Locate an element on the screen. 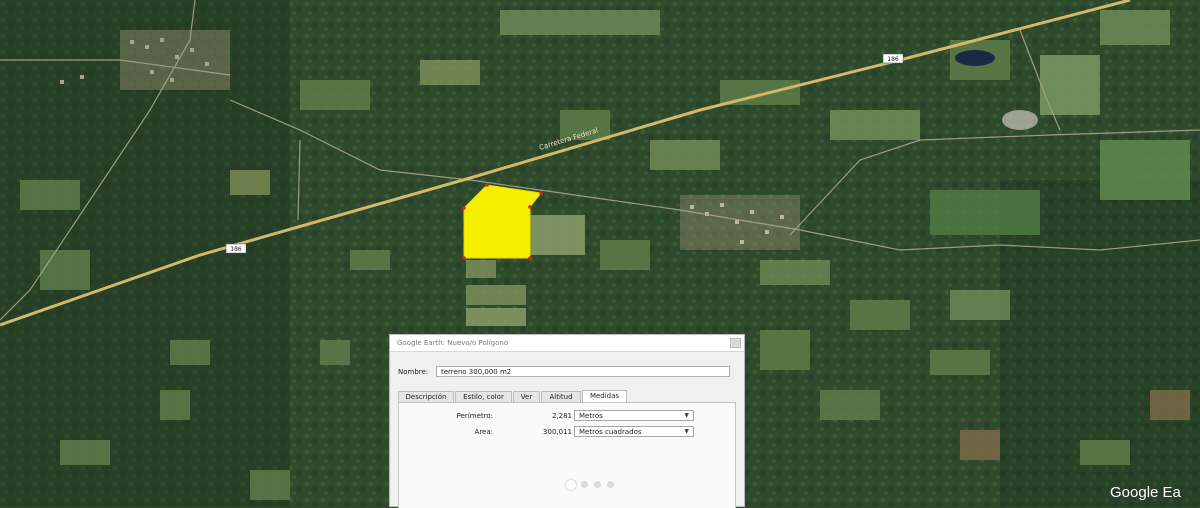 The width and height of the screenshot is (1200, 508). close-button is located at coordinates (735, 343).